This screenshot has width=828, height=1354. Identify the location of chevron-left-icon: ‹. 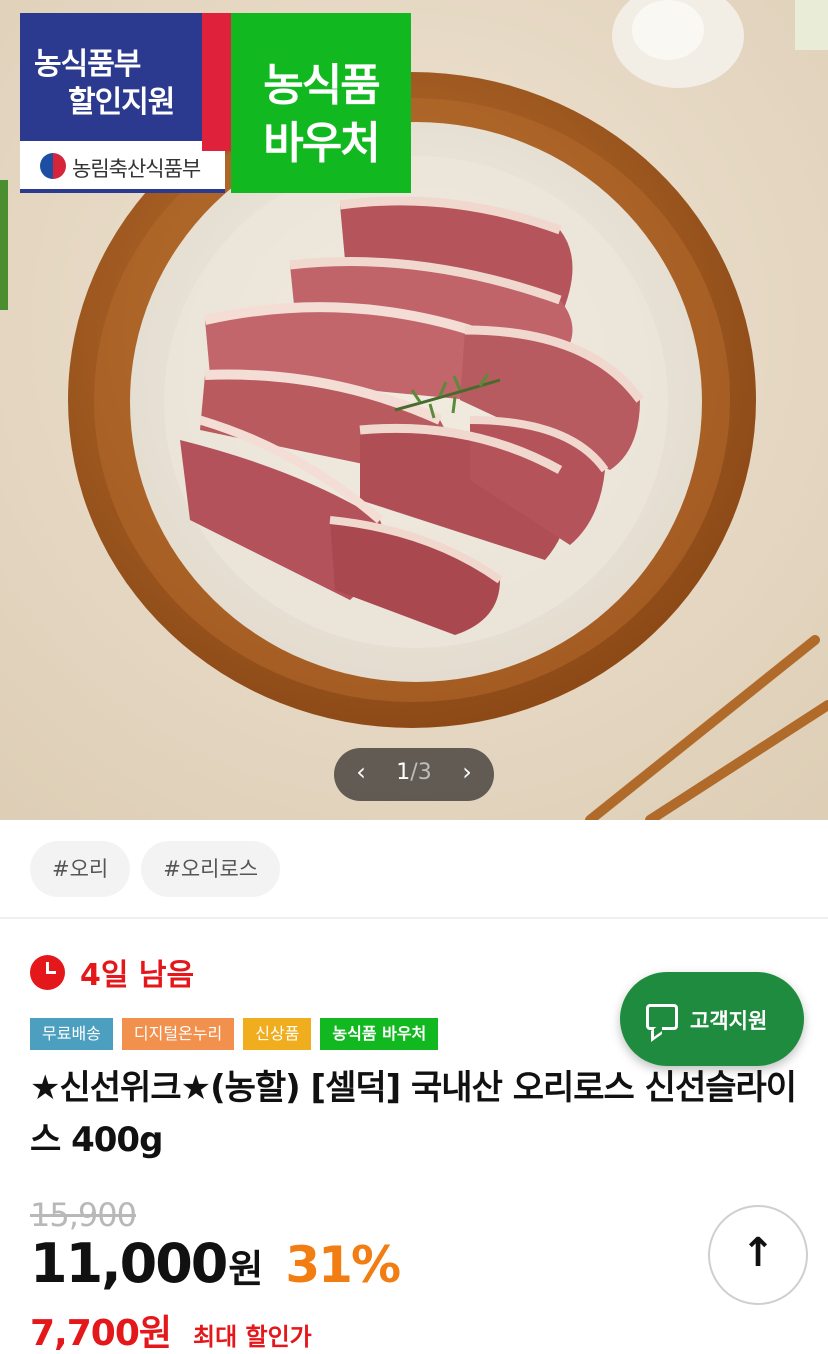
(361, 772).